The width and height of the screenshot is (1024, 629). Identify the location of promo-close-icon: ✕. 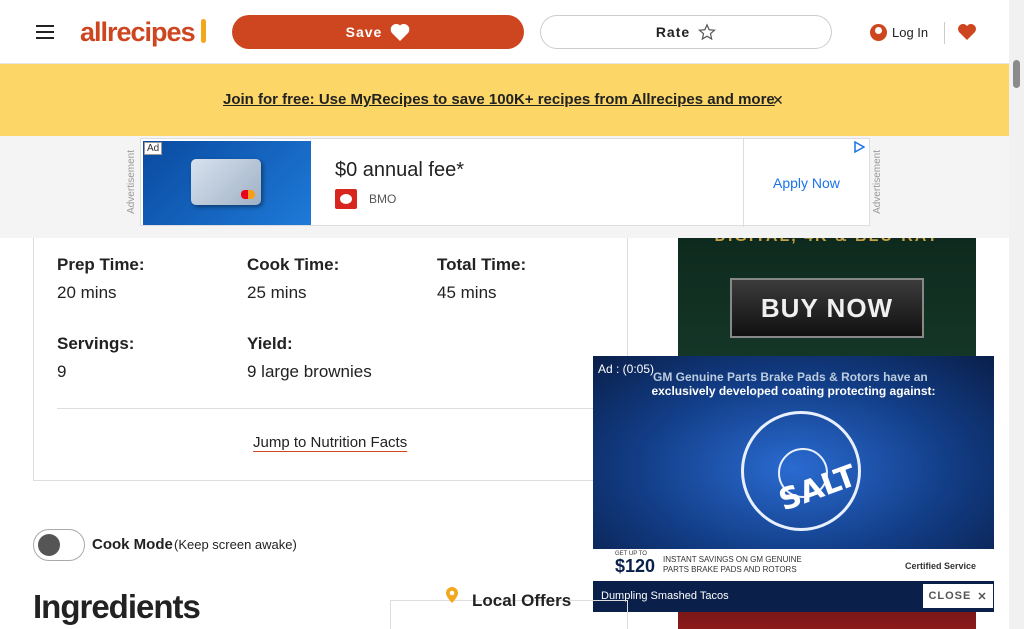
(779, 100).